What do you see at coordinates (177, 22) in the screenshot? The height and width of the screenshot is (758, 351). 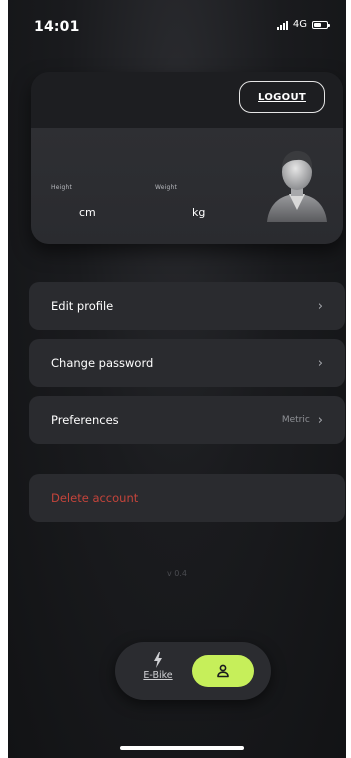 I see `status-bar: 14:01 4G` at bounding box center [177, 22].